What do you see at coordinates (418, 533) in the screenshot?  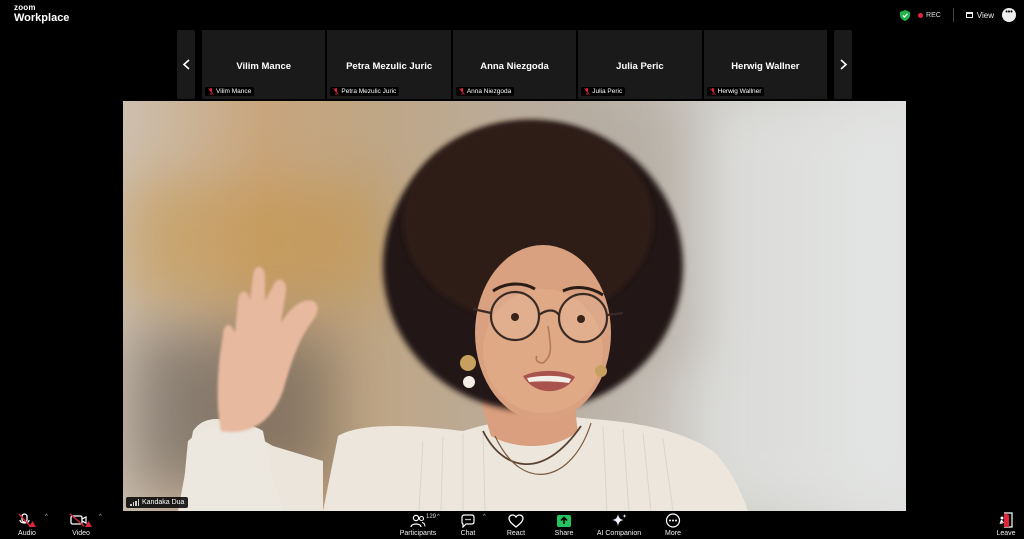 I see `participants-label: Participants` at bounding box center [418, 533].